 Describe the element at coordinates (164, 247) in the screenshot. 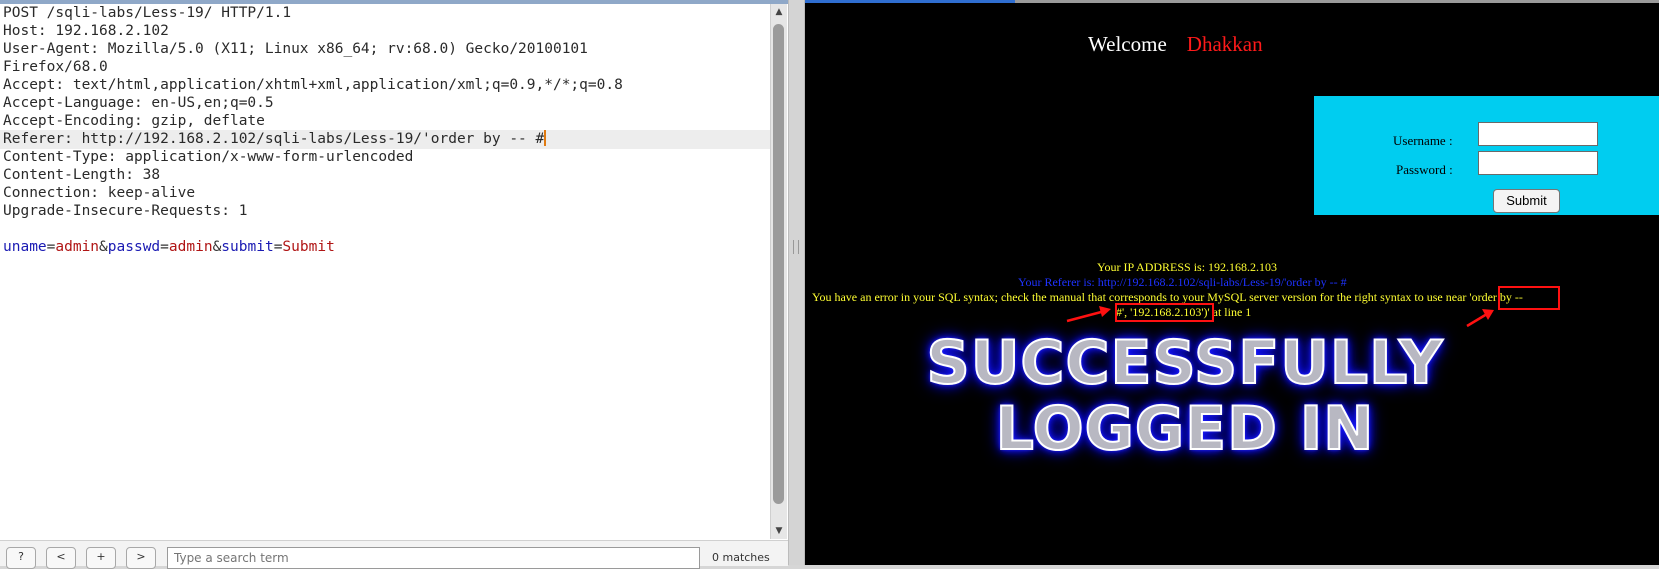

I see `param-equals: =` at that location.